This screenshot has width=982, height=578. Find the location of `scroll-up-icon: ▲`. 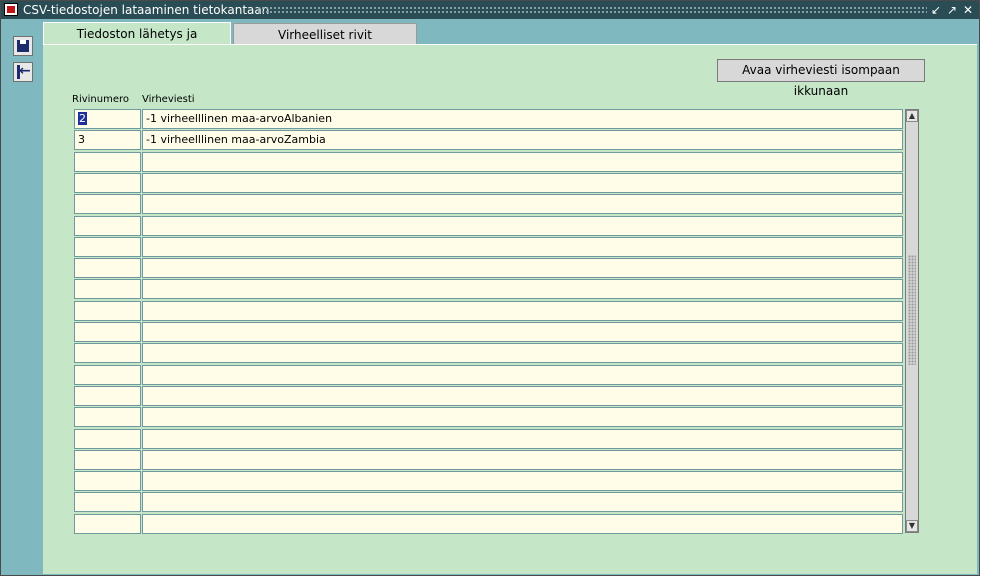

scroll-up-icon: ▲ is located at coordinates (912, 116).